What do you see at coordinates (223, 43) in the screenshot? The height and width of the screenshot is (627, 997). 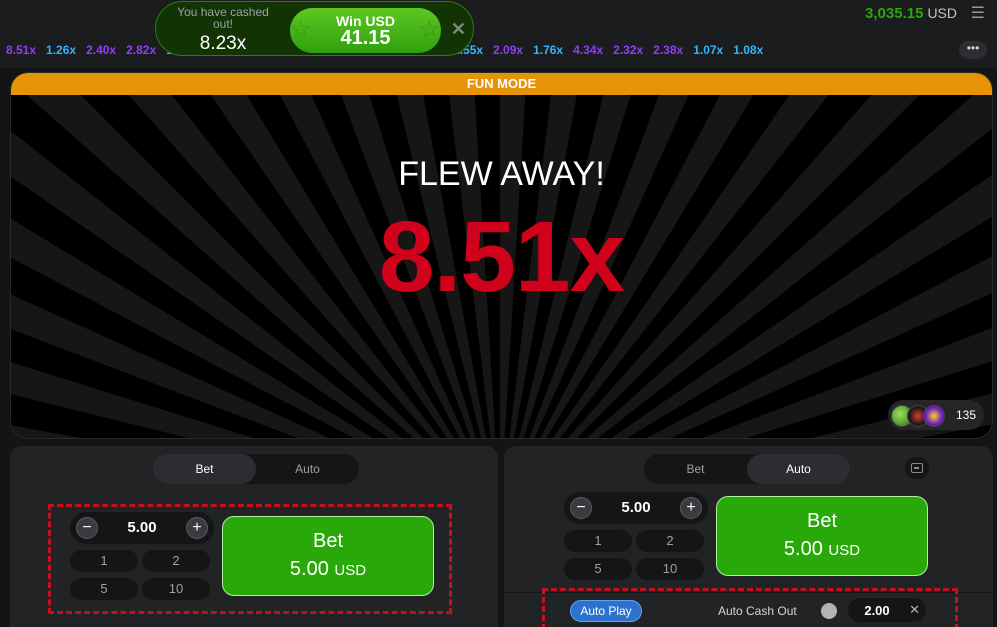 I see `cashout-multiplier: 8.23x` at bounding box center [223, 43].